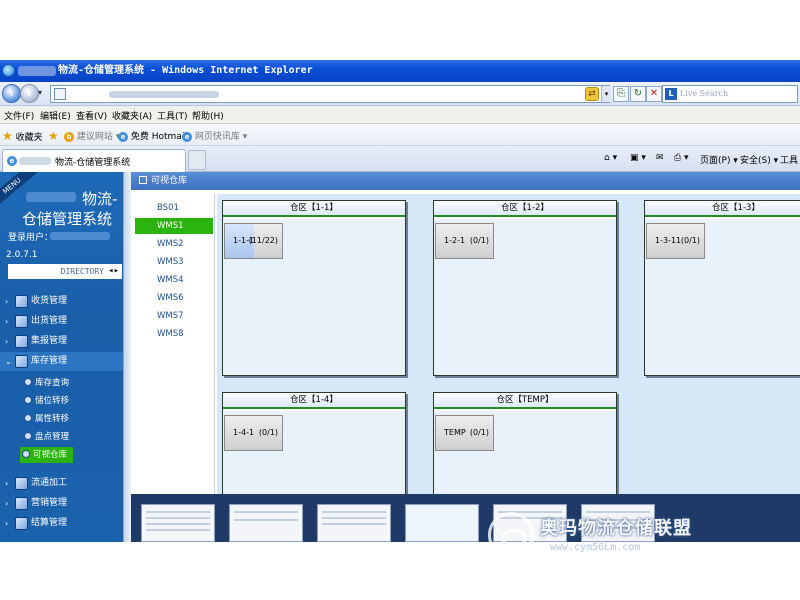  I want to click on warehouse-item-selected: WMS1, so click(174, 226).